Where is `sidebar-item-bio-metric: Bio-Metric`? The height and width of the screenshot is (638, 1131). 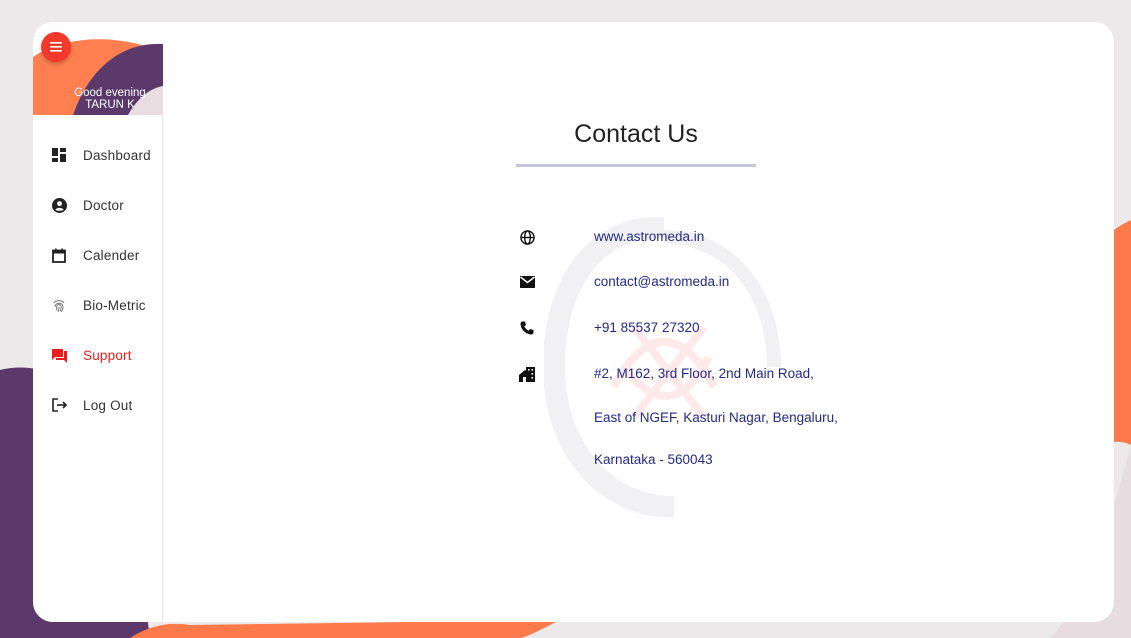
sidebar-item-bio-metric: Bio-Metric is located at coordinates (98, 305).